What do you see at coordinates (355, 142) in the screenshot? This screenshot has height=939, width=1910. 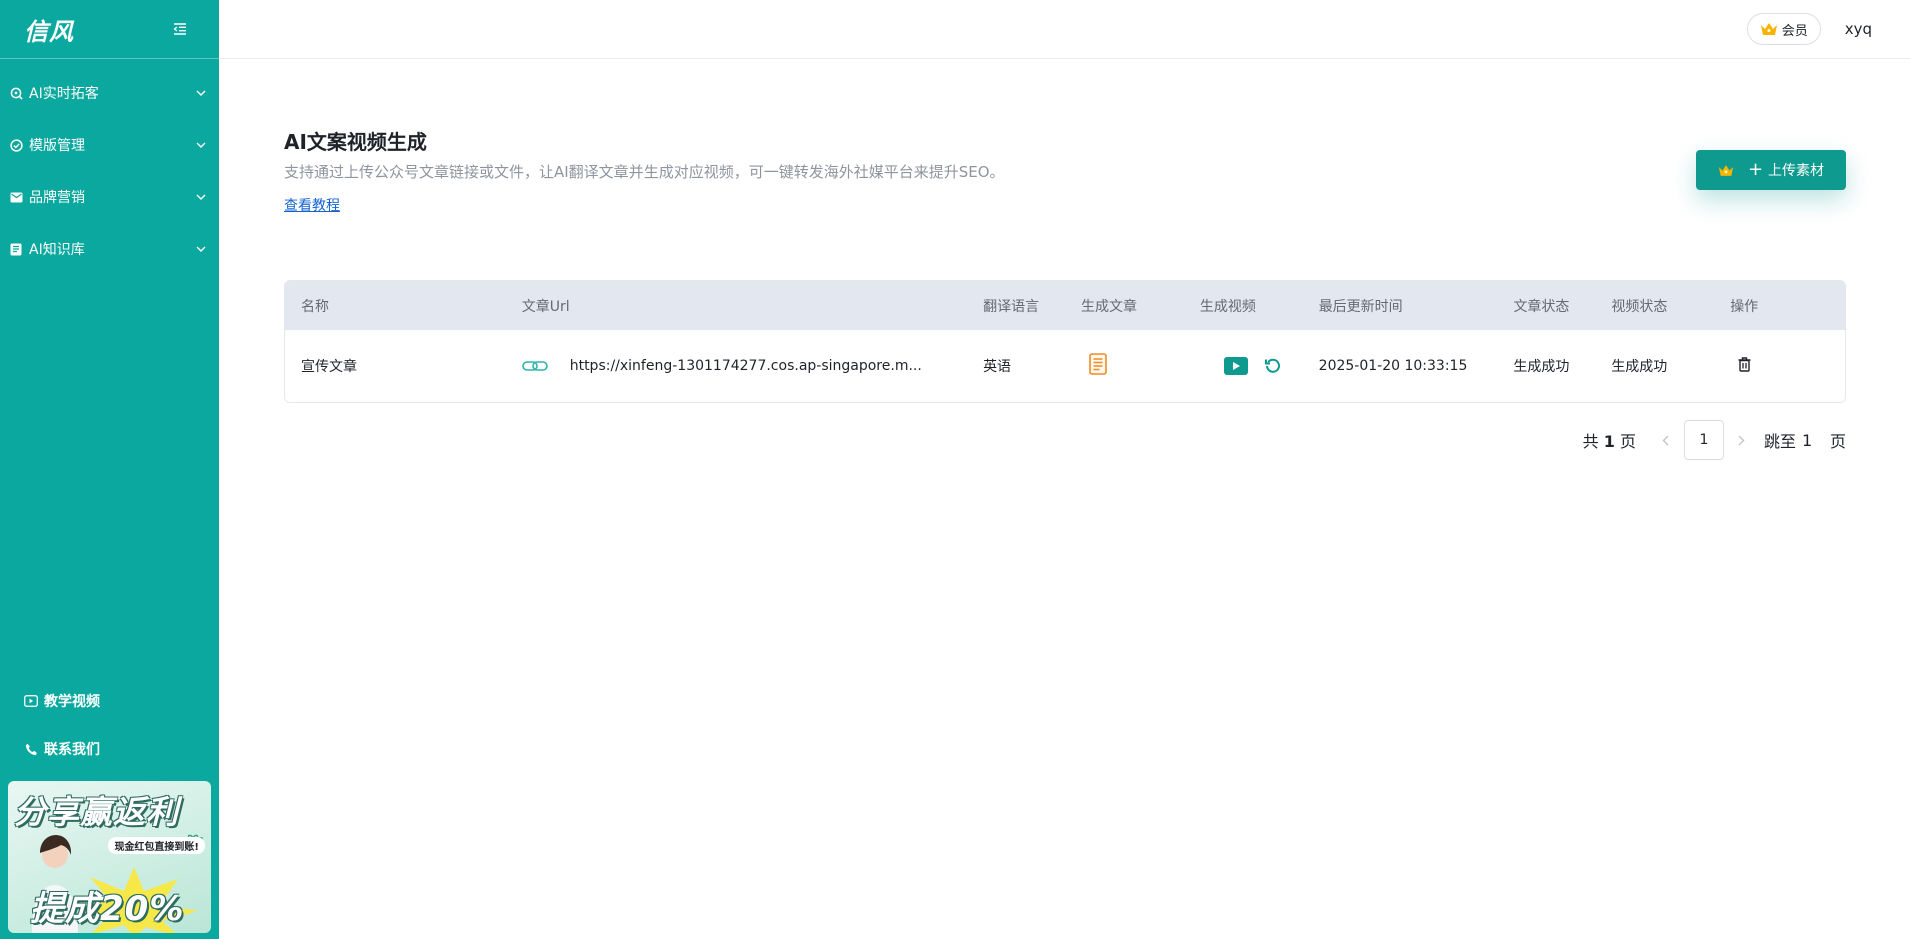 I see `page-title: AI文案视频生成` at bounding box center [355, 142].